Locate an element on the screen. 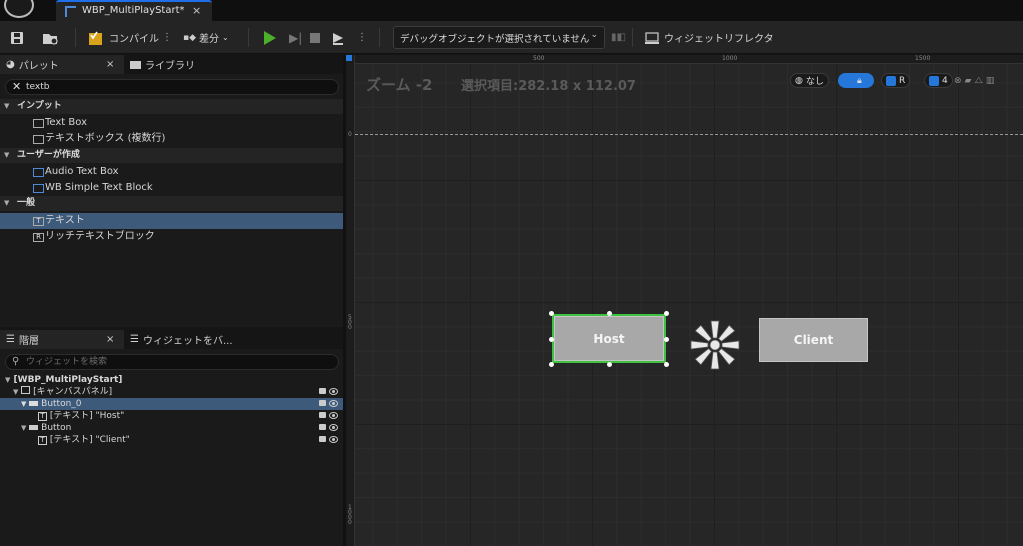  compile-button: コンパイル is located at coordinates (123, 37).